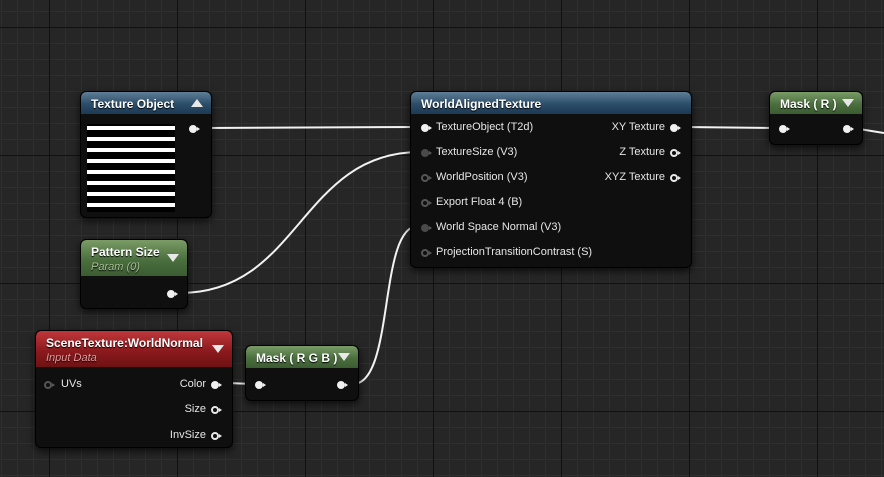  What do you see at coordinates (479, 202) in the screenshot?
I see `input-label-export-float4: Export Float 4 (B)` at bounding box center [479, 202].